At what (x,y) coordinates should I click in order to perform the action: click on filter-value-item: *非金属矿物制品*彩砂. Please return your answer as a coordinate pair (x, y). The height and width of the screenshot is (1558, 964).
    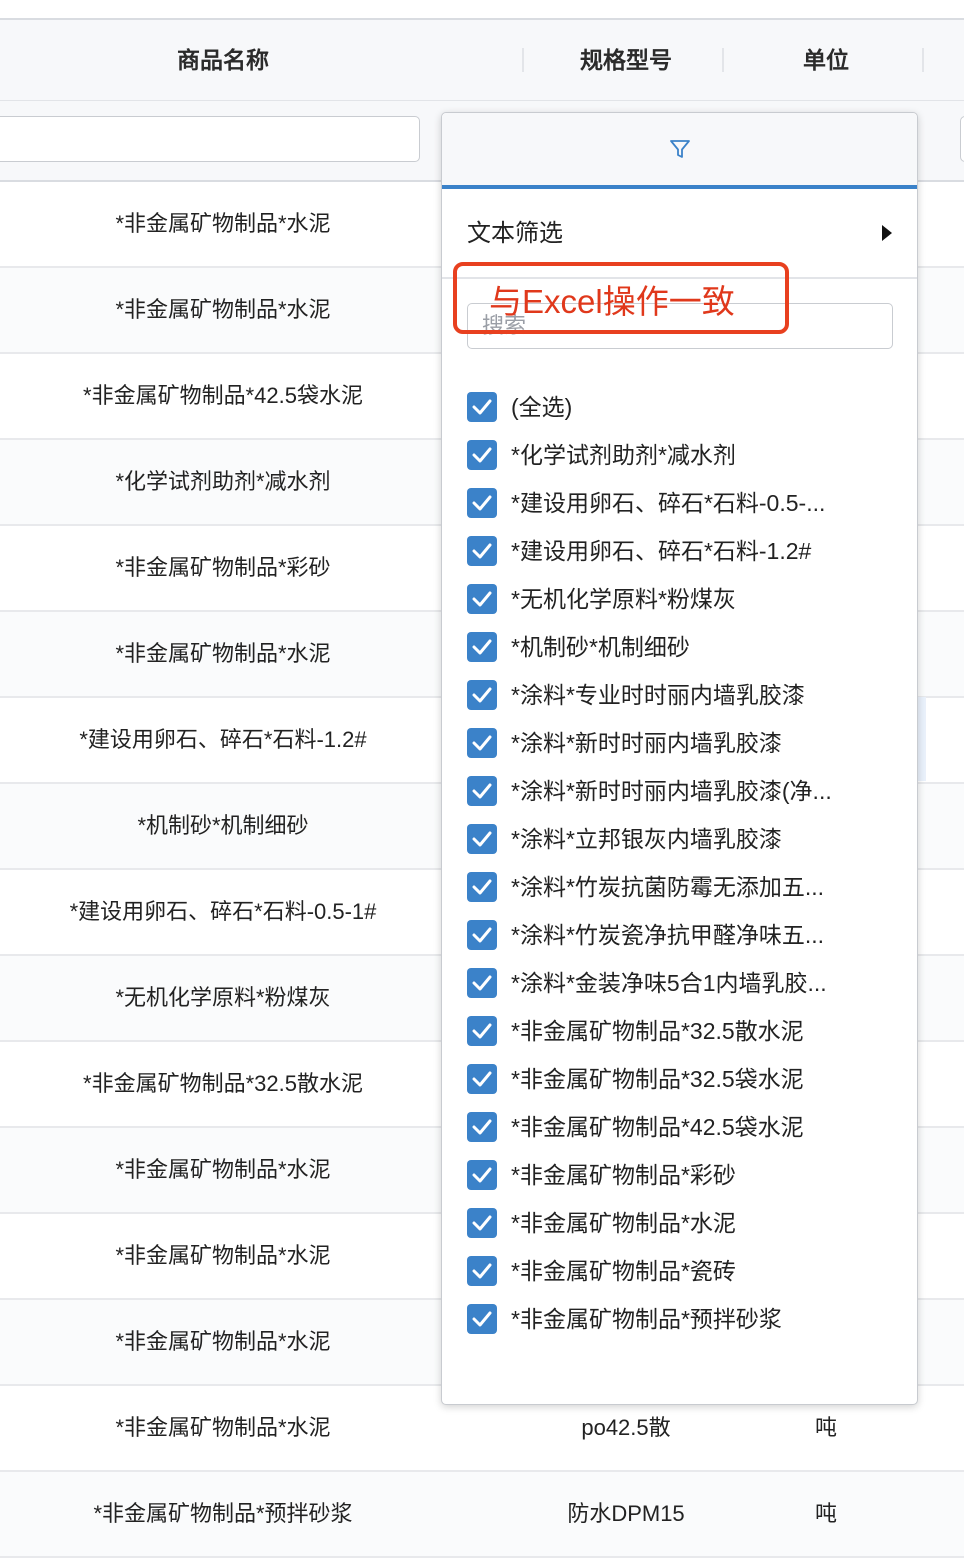
    Looking at the image, I should click on (687, 1175).